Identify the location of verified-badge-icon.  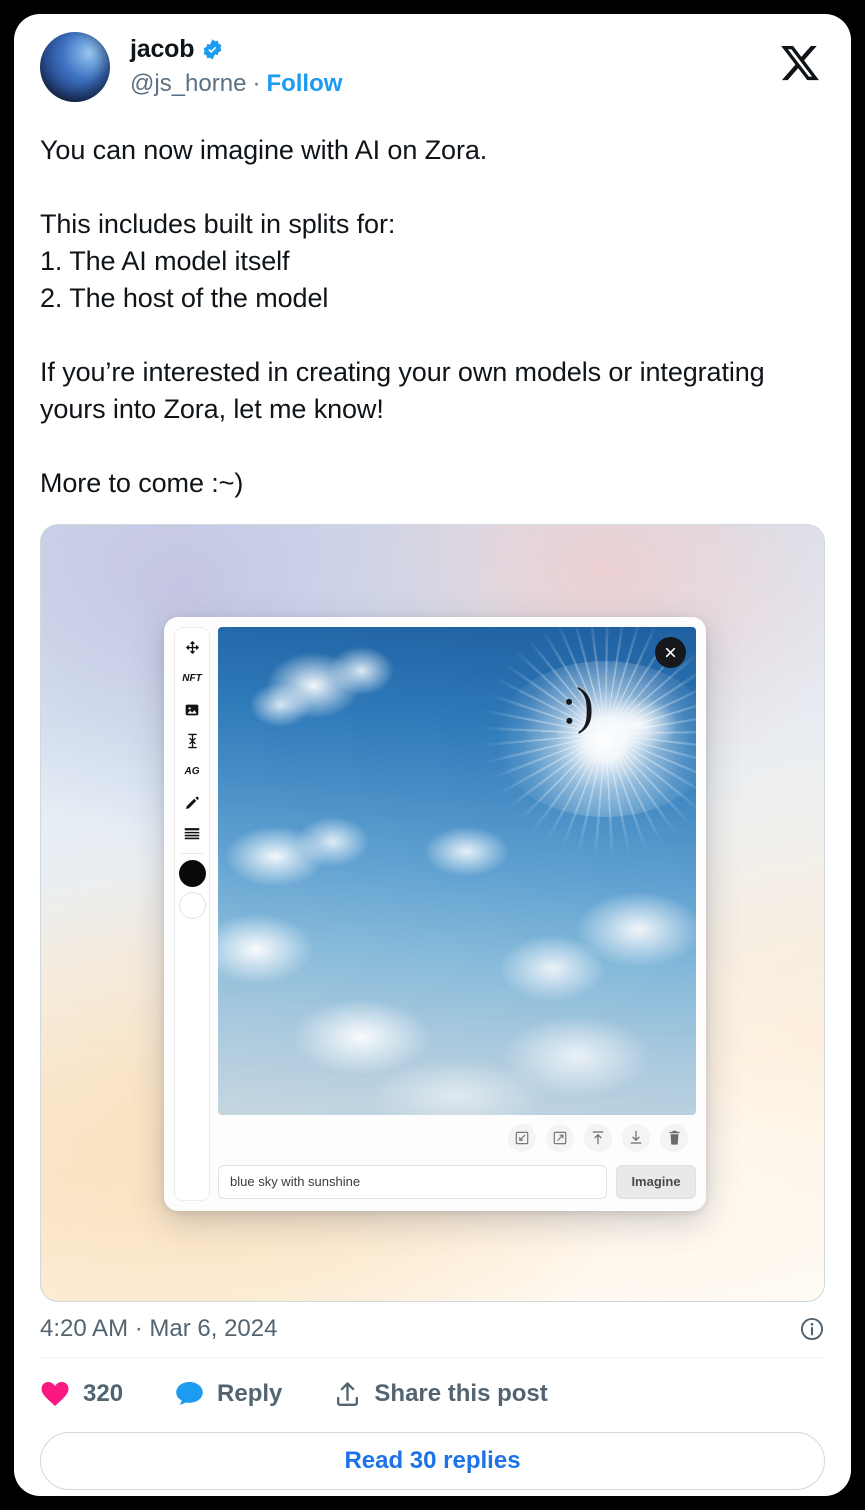
(212, 49).